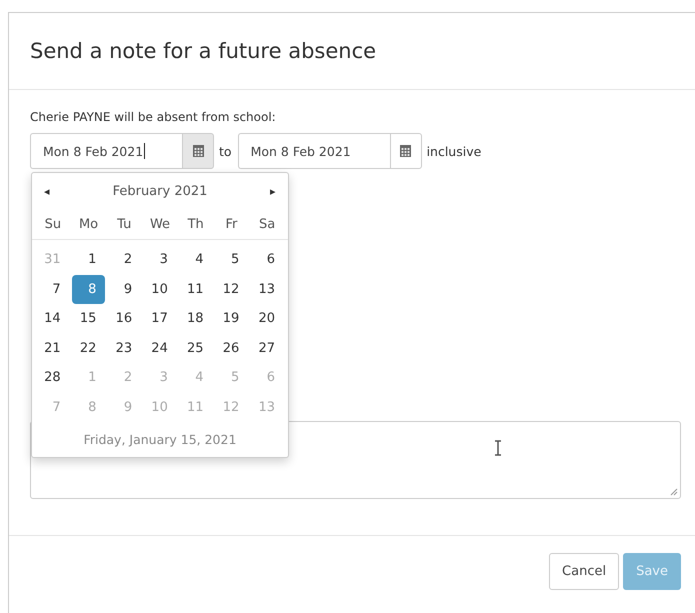 Image resolution: width=695 pixels, height=613 pixels. I want to click on calendar-day: 4, so click(195, 259).